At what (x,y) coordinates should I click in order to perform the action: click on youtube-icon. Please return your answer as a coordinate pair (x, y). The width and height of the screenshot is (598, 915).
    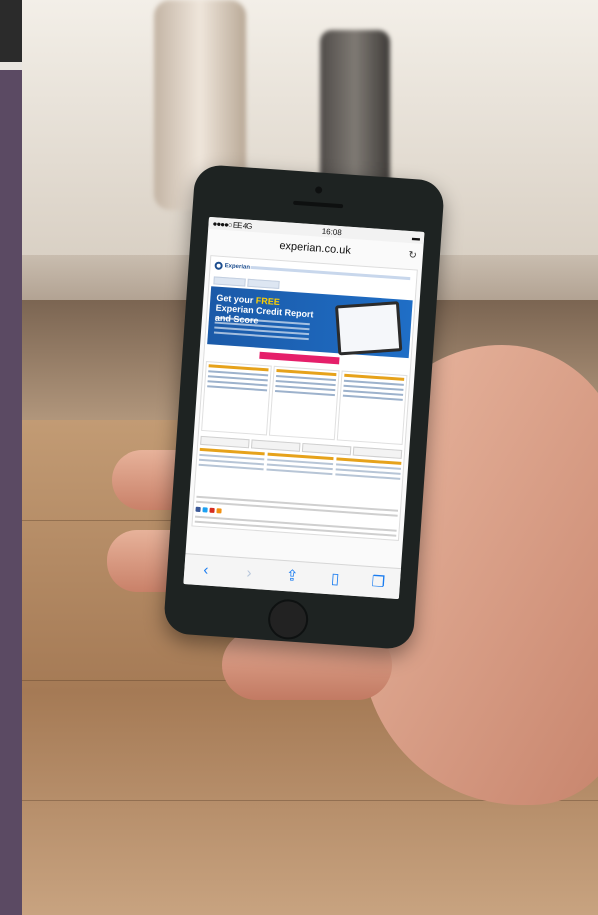
    Looking at the image, I should click on (212, 510).